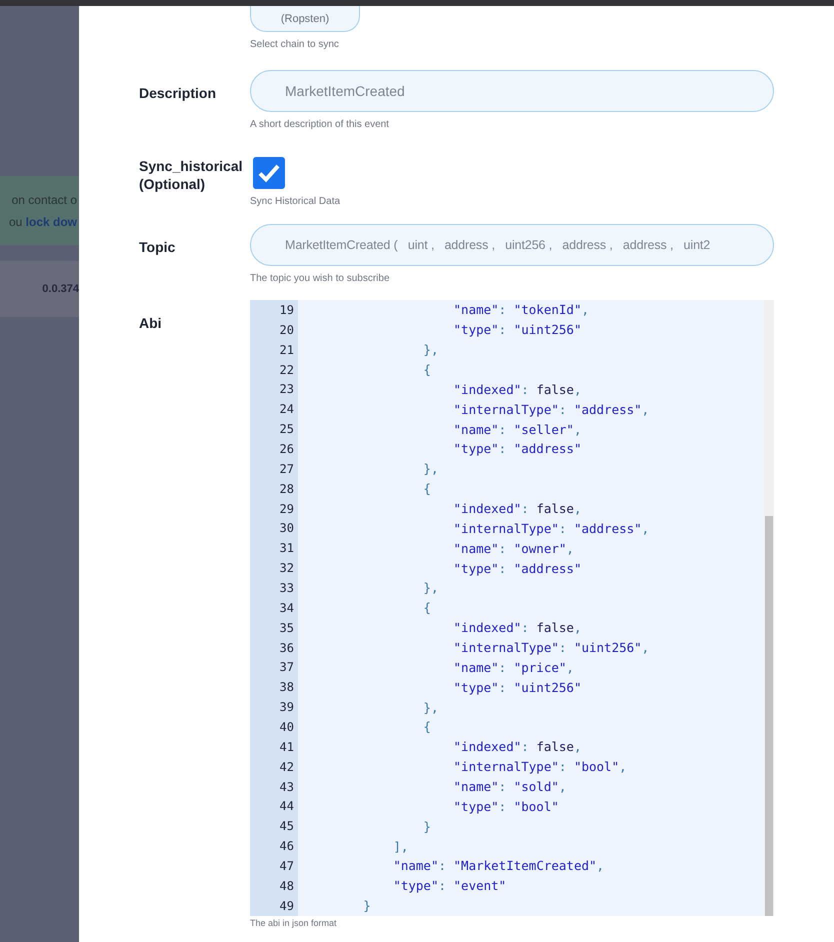 The width and height of the screenshot is (834, 942). What do you see at coordinates (286, 866) in the screenshot?
I see `line-number: 47` at bounding box center [286, 866].